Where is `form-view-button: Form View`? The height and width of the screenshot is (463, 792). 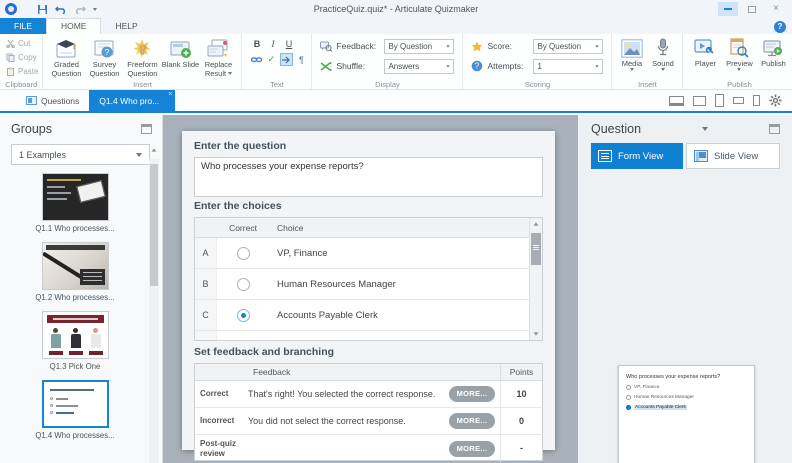
form-view-button: Form View is located at coordinates (637, 156).